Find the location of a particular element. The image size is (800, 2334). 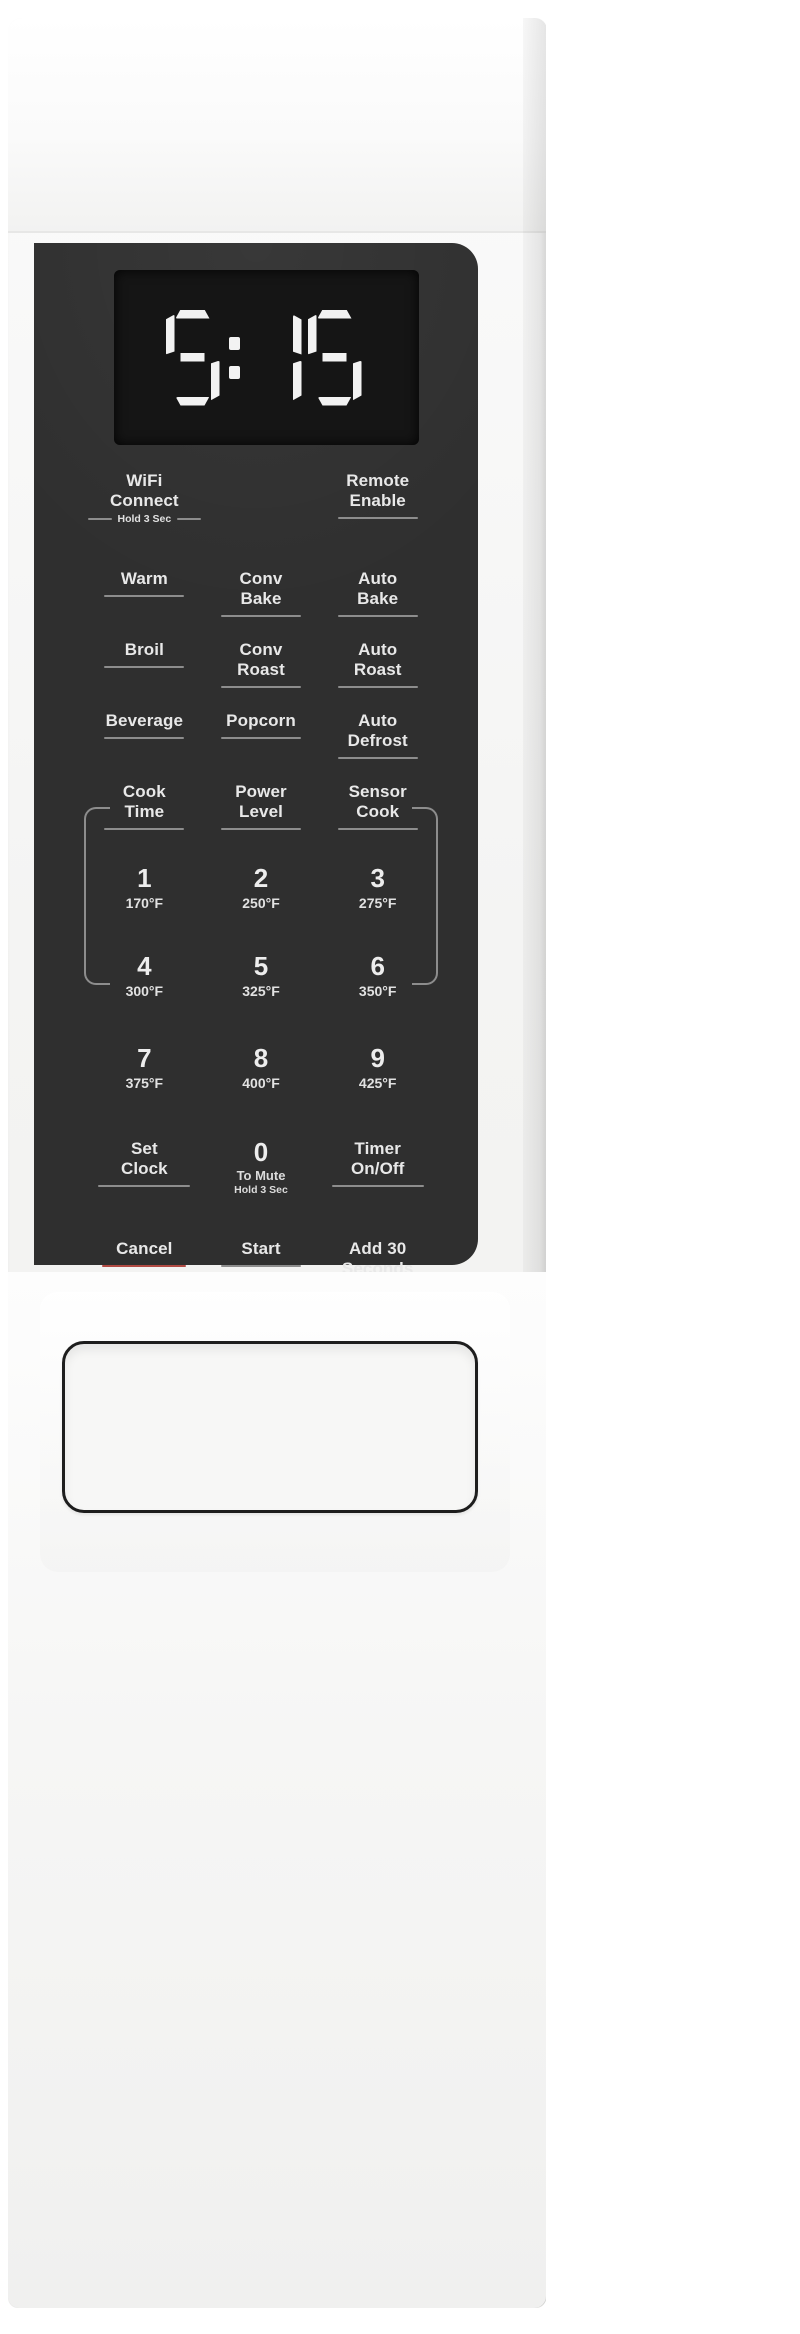

key-label: Popcorn is located at coordinates (261, 720).